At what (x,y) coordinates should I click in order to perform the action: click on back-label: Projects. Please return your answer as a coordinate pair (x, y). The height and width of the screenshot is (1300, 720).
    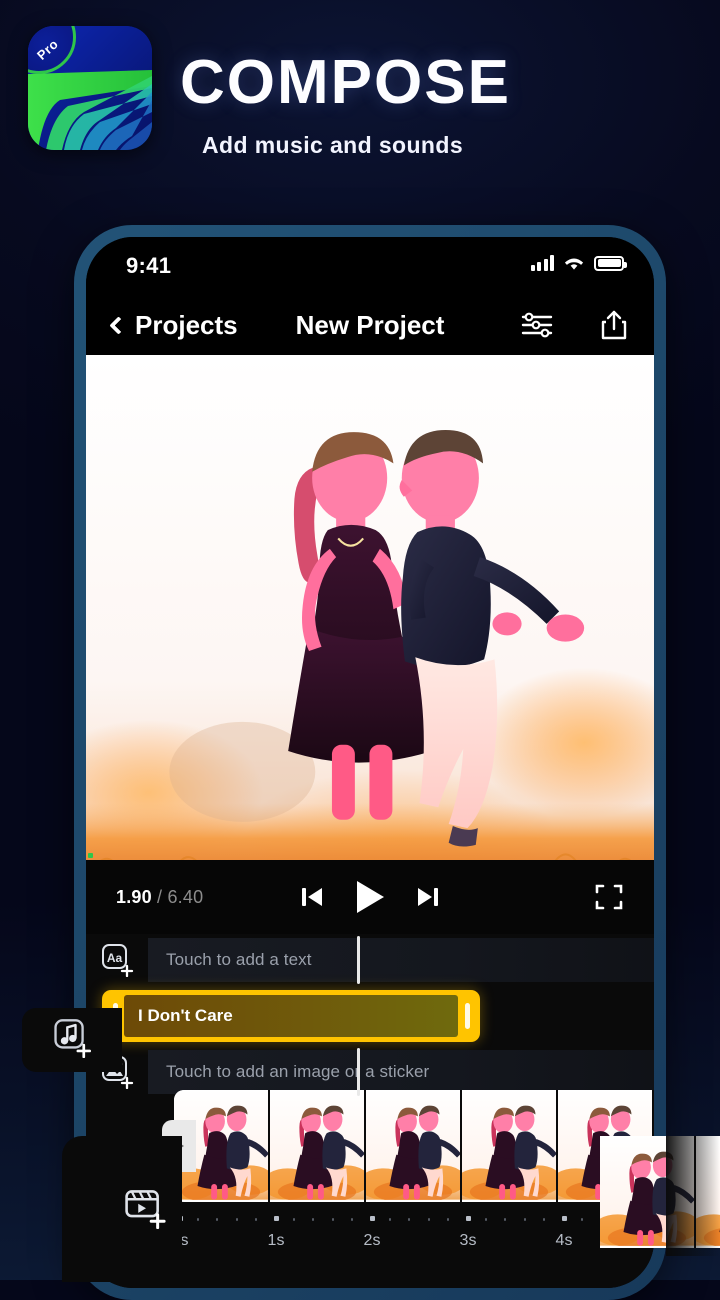
    Looking at the image, I should click on (186, 324).